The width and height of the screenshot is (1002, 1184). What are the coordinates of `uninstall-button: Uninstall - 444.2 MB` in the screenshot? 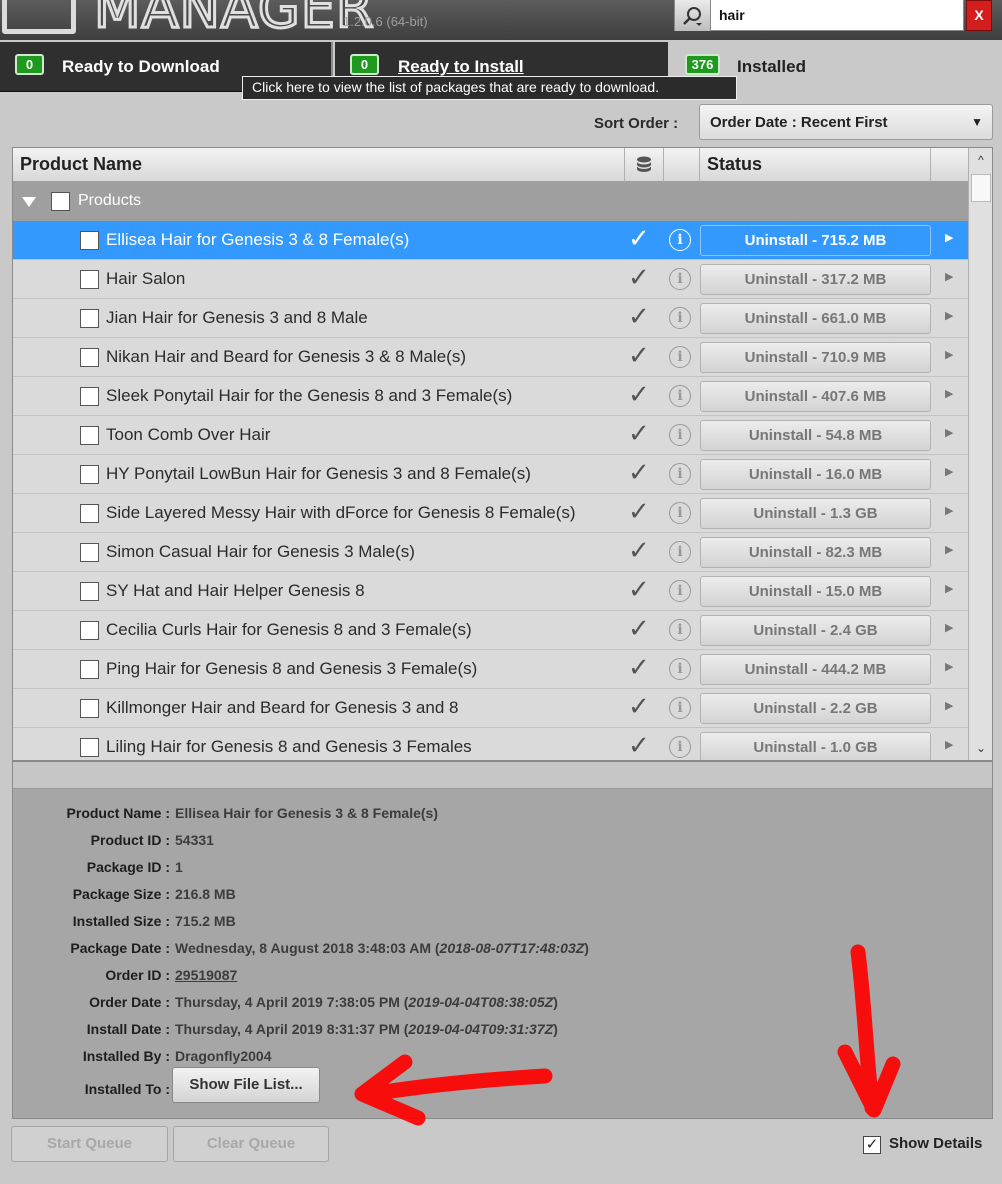 It's located at (815, 669).